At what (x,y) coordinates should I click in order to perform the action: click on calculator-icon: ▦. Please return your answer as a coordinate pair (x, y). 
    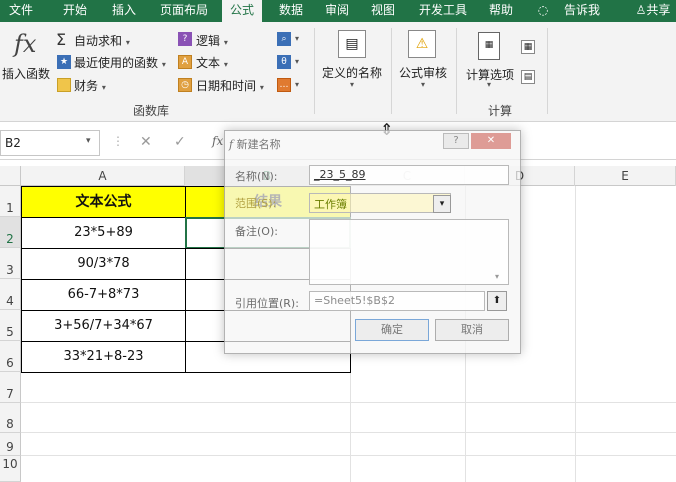
    Looking at the image, I should click on (489, 46).